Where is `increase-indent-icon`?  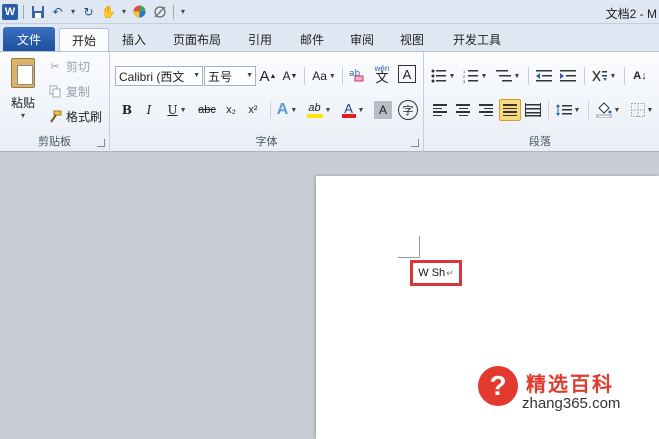
increase-indent-icon is located at coordinates (568, 76).